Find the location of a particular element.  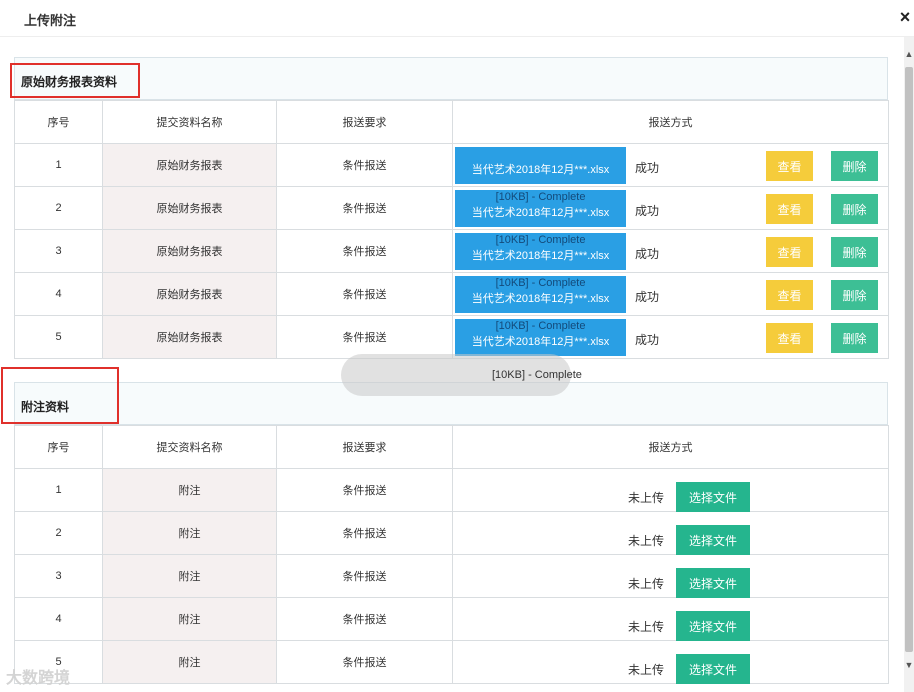

table-row: 3 附注 条件报送 未上传 选择文件 is located at coordinates (451, 576).